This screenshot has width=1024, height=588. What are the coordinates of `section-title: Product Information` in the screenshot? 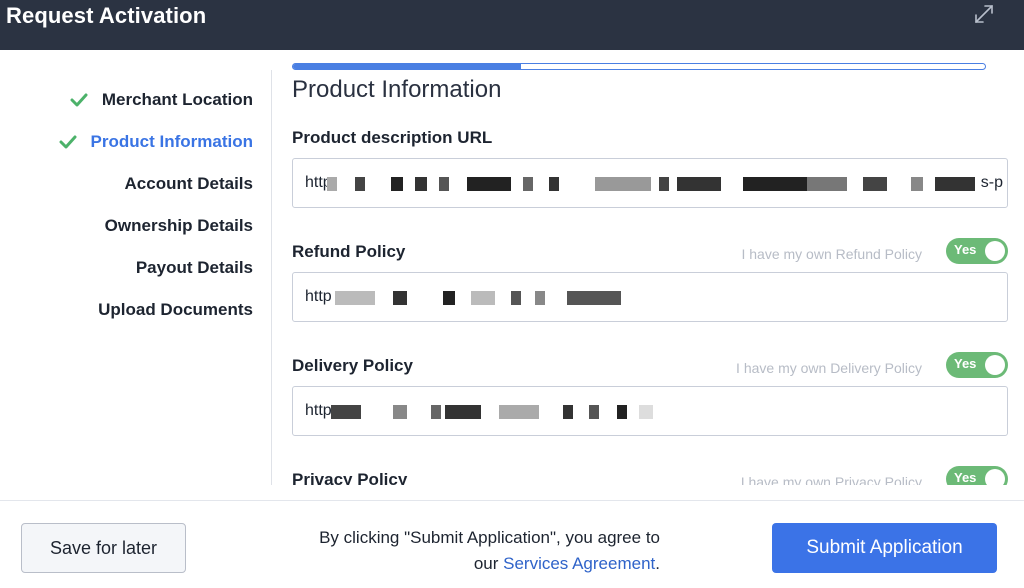 It's located at (397, 89).